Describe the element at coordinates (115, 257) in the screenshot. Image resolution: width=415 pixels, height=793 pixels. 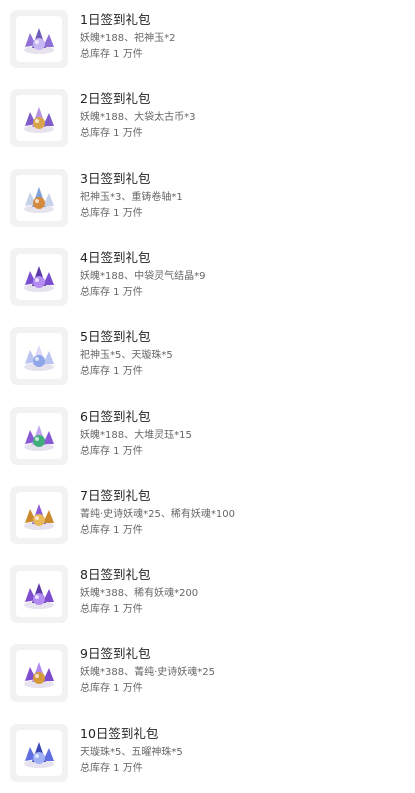
I see `gift-title: 4日签到礼包` at that location.